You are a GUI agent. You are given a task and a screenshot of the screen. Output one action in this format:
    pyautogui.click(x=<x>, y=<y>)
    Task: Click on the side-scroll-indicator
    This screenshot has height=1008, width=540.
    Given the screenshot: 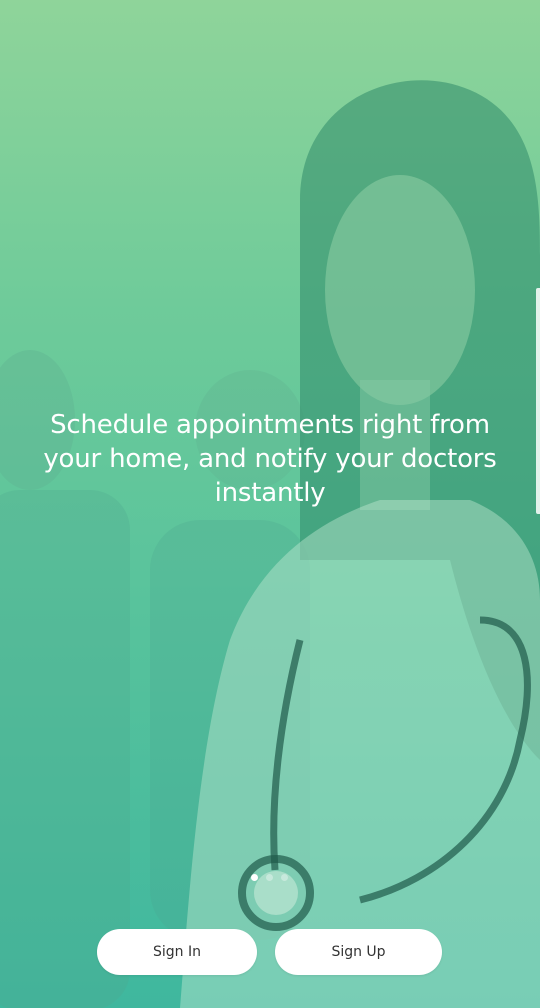 What is the action you would take?
    pyautogui.click(x=538, y=401)
    